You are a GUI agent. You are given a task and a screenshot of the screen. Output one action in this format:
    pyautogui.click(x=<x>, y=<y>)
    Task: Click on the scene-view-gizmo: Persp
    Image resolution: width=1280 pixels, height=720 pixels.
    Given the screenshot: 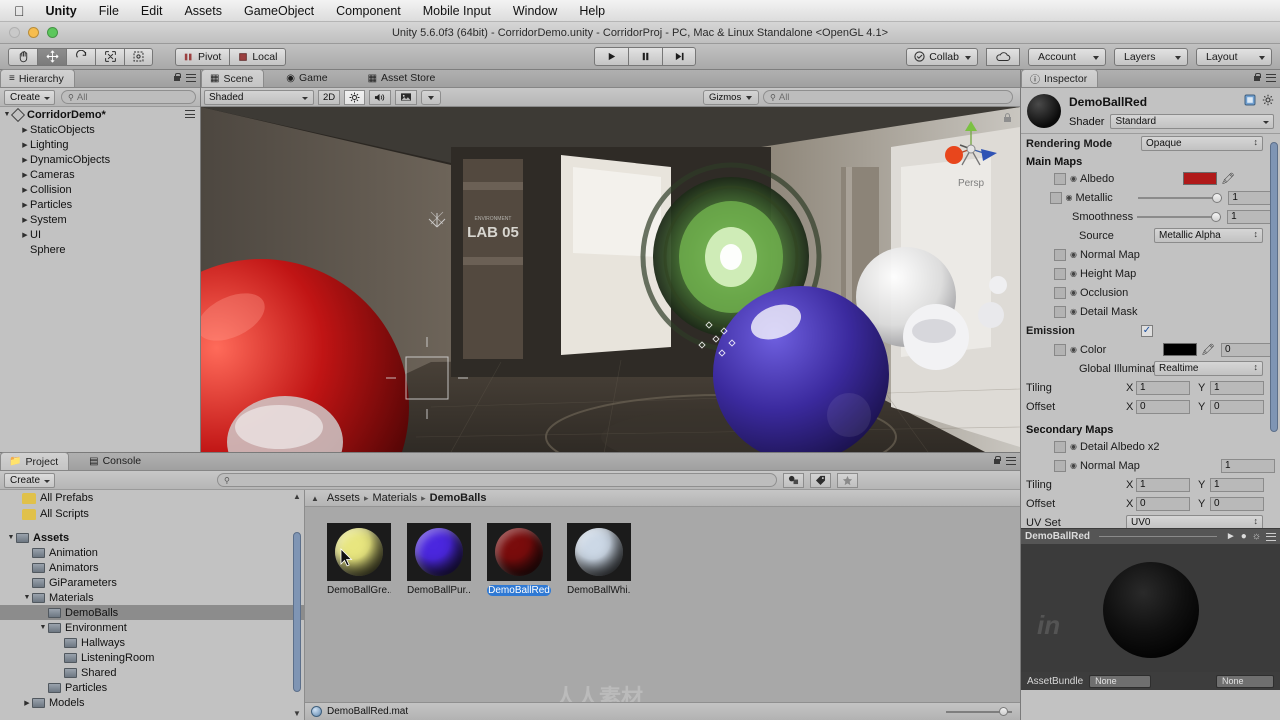 What is the action you would take?
    pyautogui.click(x=971, y=158)
    